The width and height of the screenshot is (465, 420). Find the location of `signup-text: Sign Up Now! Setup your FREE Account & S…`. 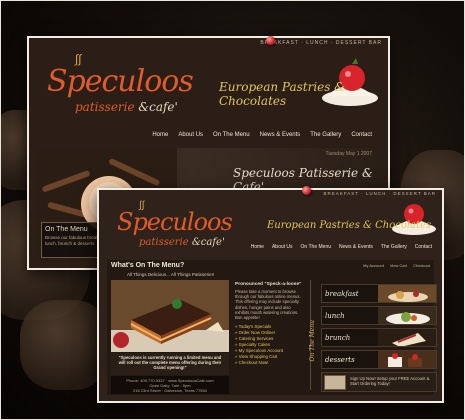

signup-text: Sign Up Now! Setup your FREE Account & S… is located at coordinates (390, 381).